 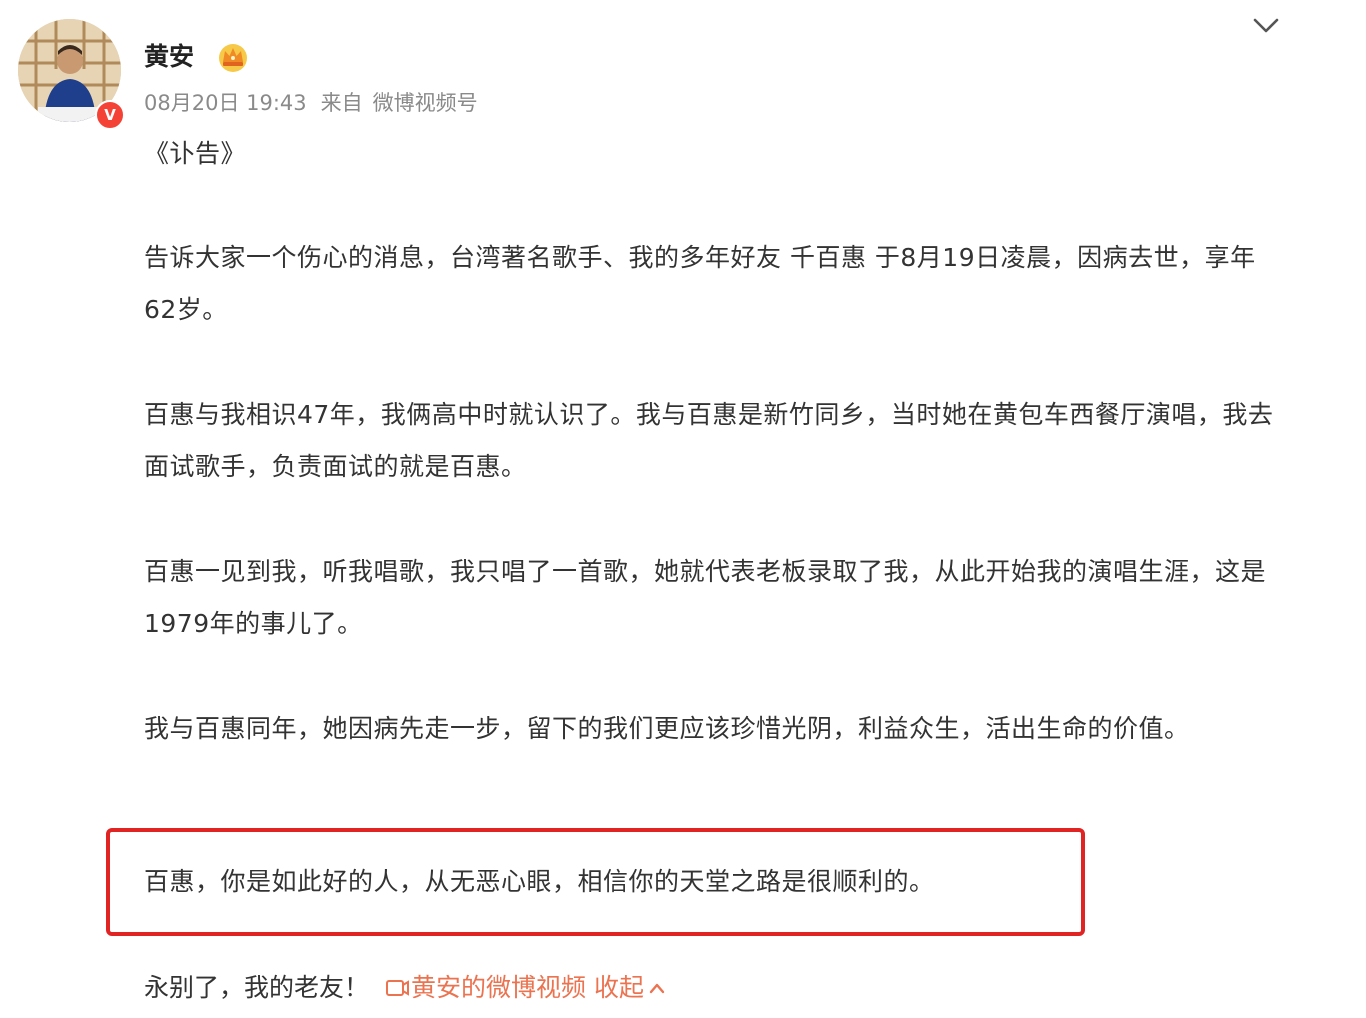 What do you see at coordinates (341, 103) in the screenshot?
I see `source-prefix: 来自` at bounding box center [341, 103].